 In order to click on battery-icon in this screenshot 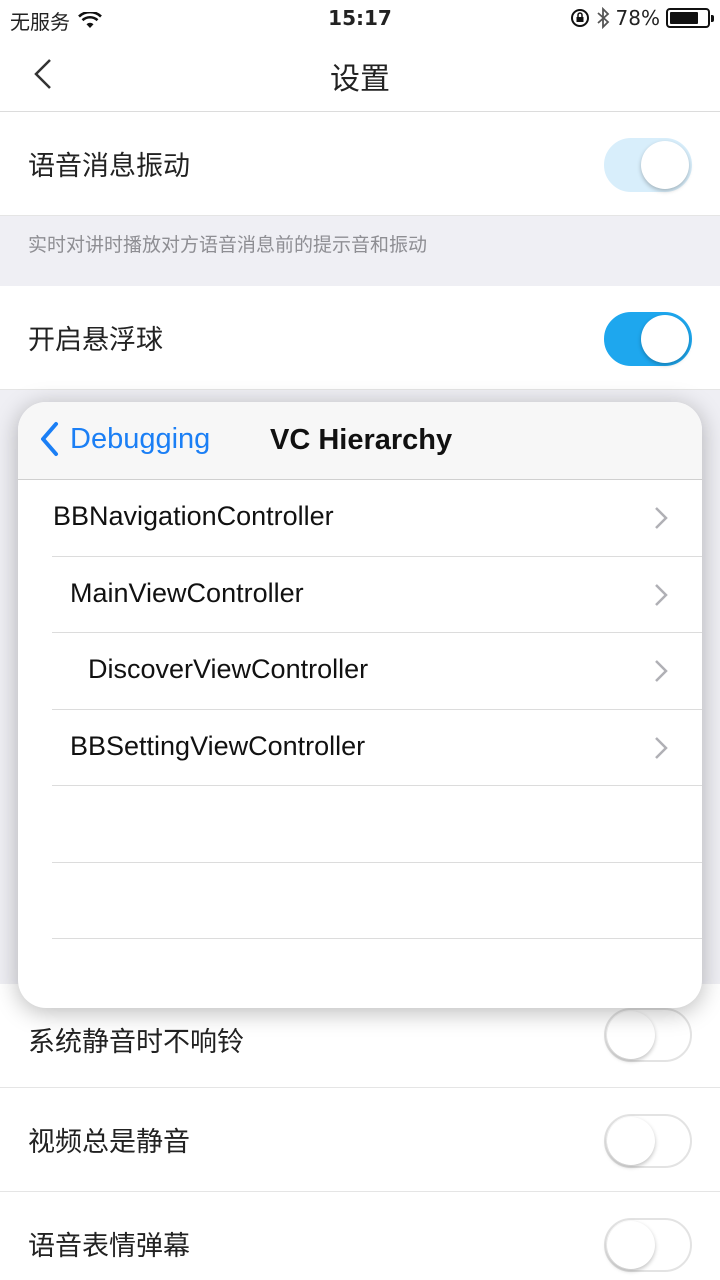, I will do `click(690, 18)`.